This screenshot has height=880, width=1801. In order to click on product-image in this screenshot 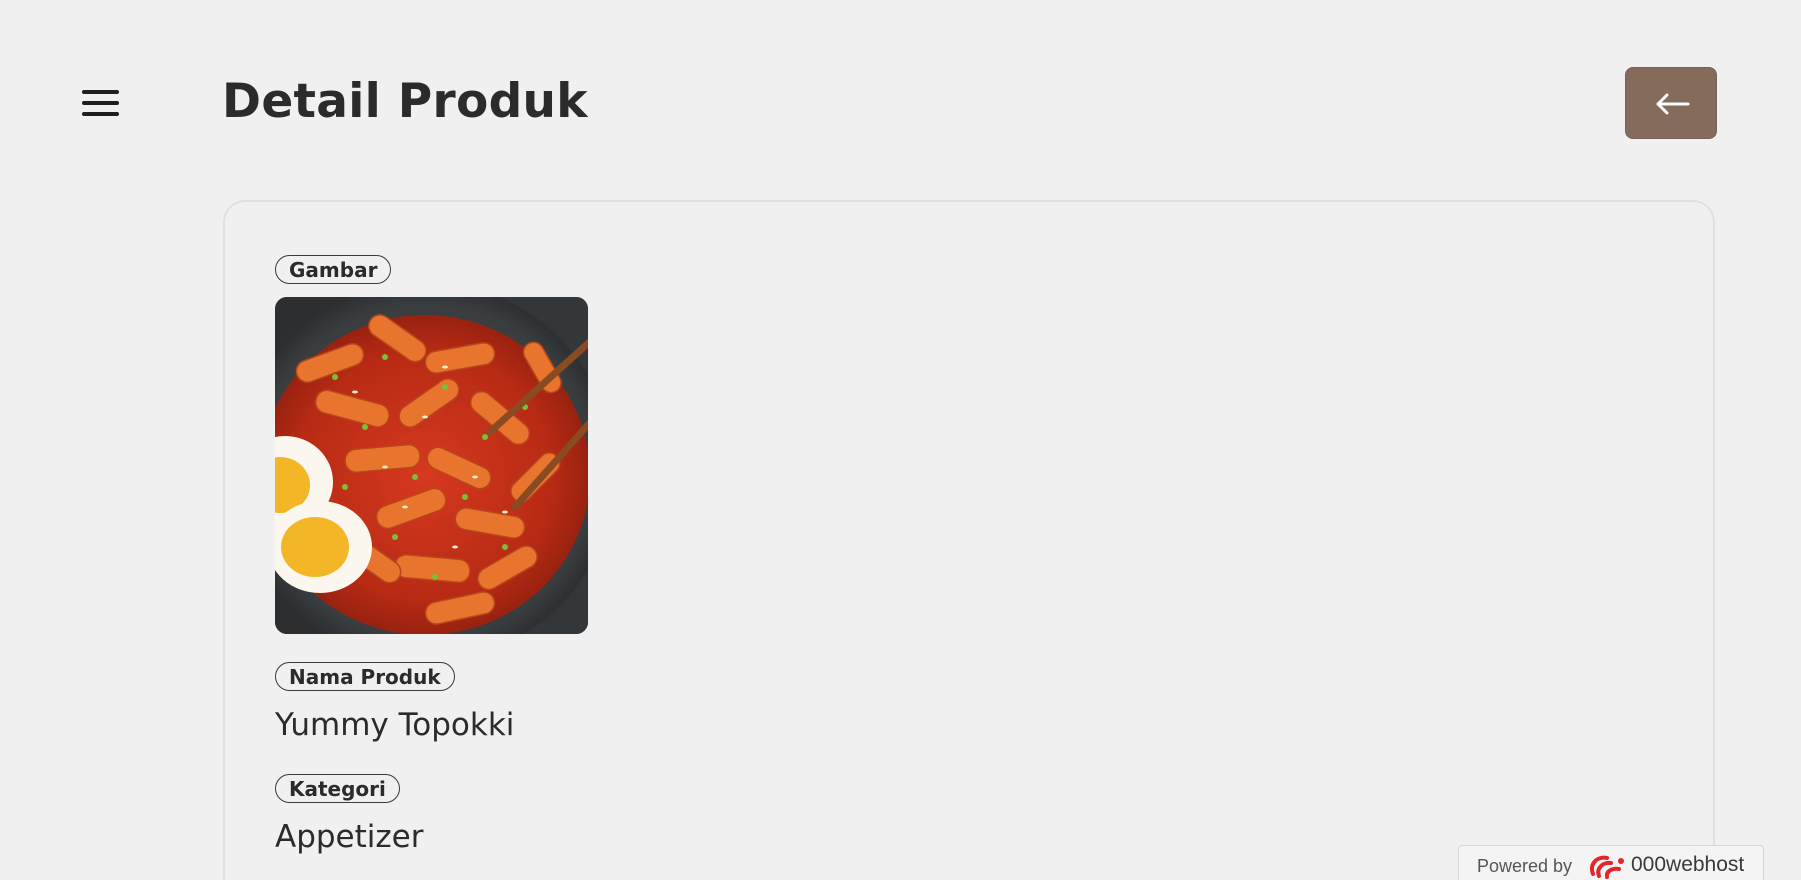, I will do `click(431, 465)`.